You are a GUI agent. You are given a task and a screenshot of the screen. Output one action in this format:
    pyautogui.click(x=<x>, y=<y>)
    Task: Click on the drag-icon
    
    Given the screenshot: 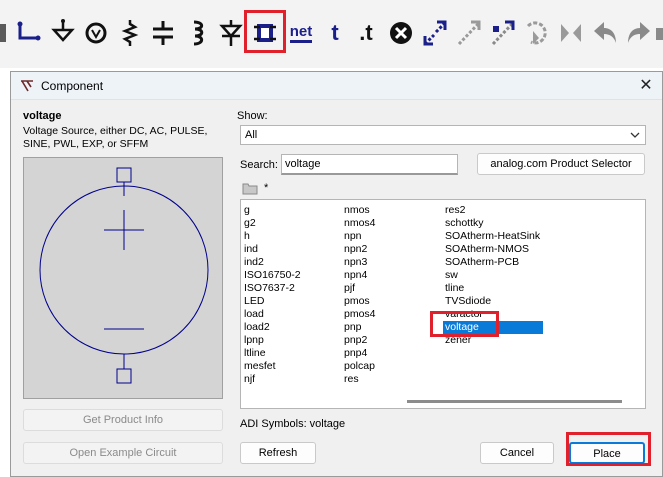 What is the action you would take?
    pyautogui.click(x=503, y=33)
    